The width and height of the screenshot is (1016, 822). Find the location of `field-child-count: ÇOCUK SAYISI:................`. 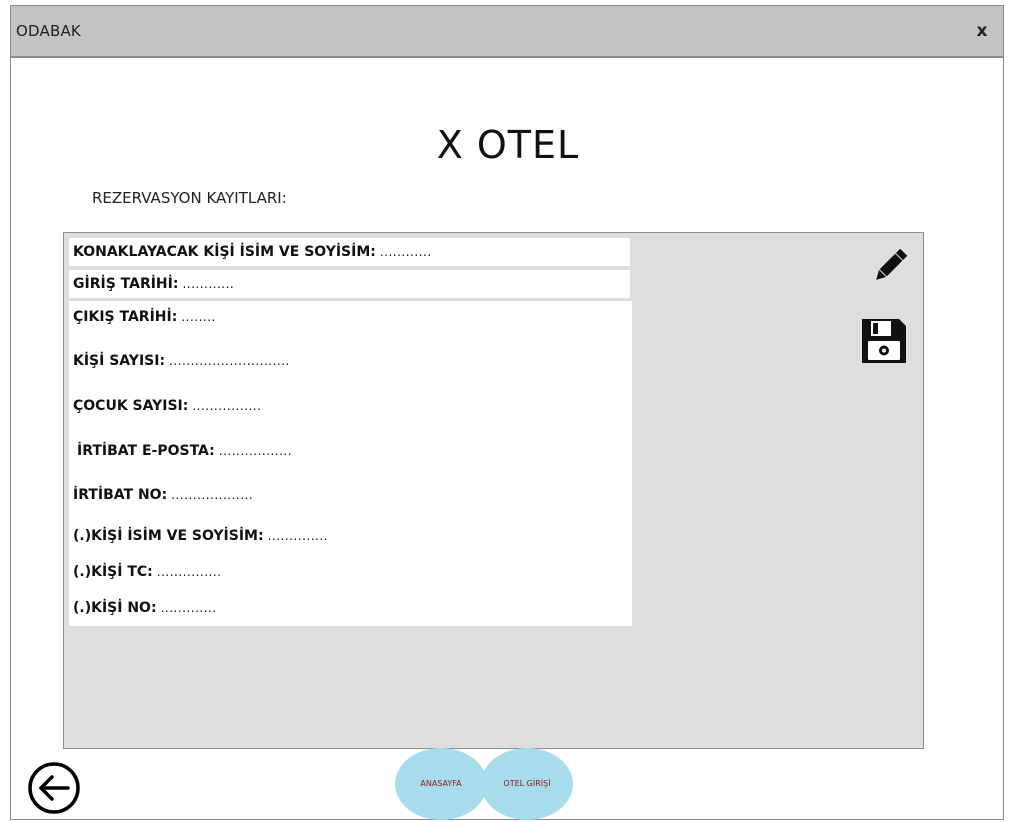

field-child-count: ÇOCUK SAYISI:................ is located at coordinates (165, 406).